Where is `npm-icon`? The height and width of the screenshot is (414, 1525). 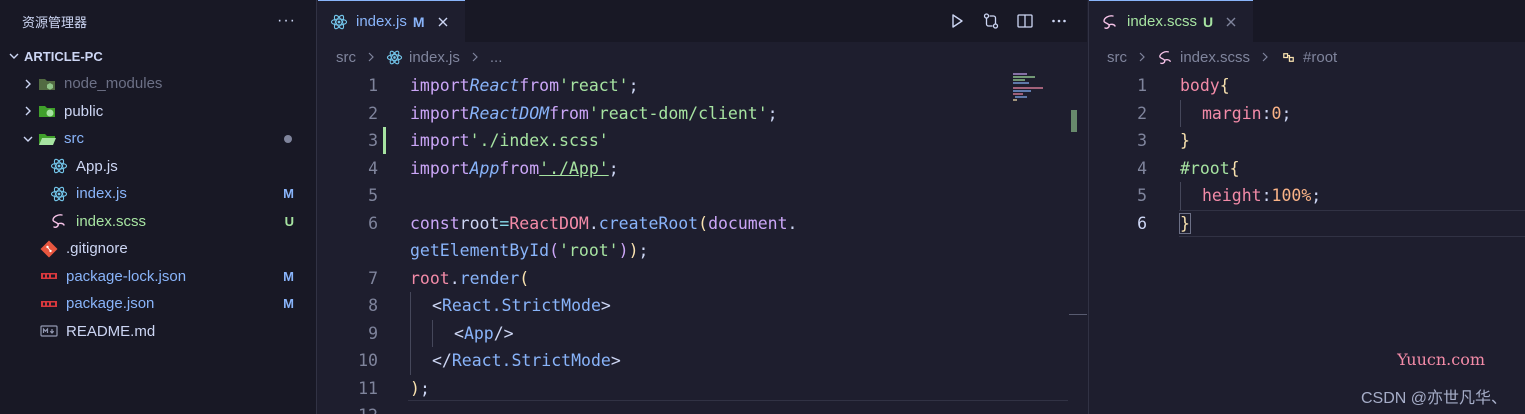 npm-icon is located at coordinates (49, 276).